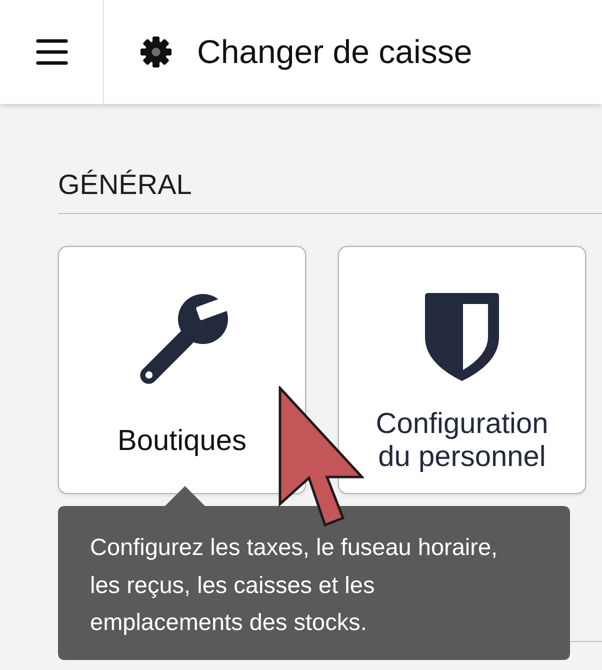 Image resolution: width=602 pixels, height=670 pixels. Describe the element at coordinates (294, 585) in the screenshot. I see `tooltip-text: Configurez les taxes, le fuseau horaire, les reçus, les caisses et les emplacements des stocks.` at that location.